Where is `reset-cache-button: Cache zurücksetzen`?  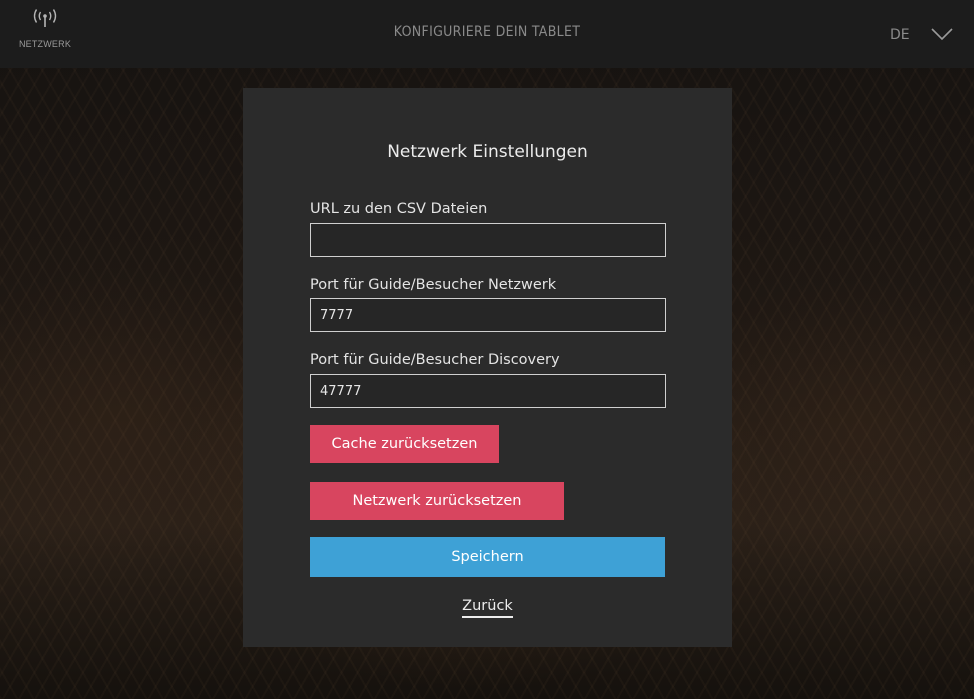
reset-cache-button: Cache zurücksetzen is located at coordinates (404, 444).